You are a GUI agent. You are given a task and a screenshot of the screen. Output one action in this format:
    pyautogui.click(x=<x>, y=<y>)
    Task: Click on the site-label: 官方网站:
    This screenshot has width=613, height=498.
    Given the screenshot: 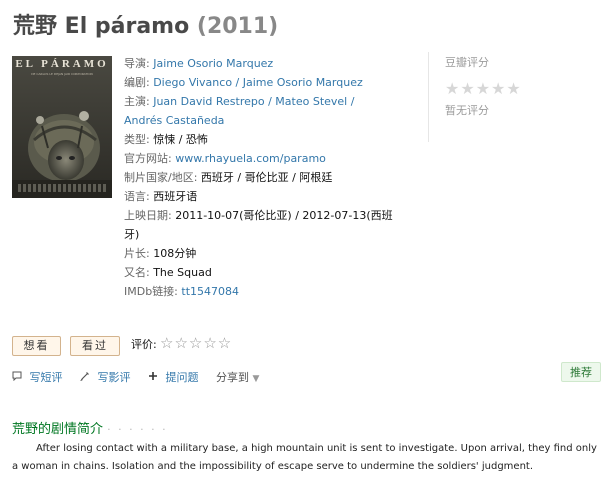 What is the action you would take?
    pyautogui.click(x=150, y=158)
    